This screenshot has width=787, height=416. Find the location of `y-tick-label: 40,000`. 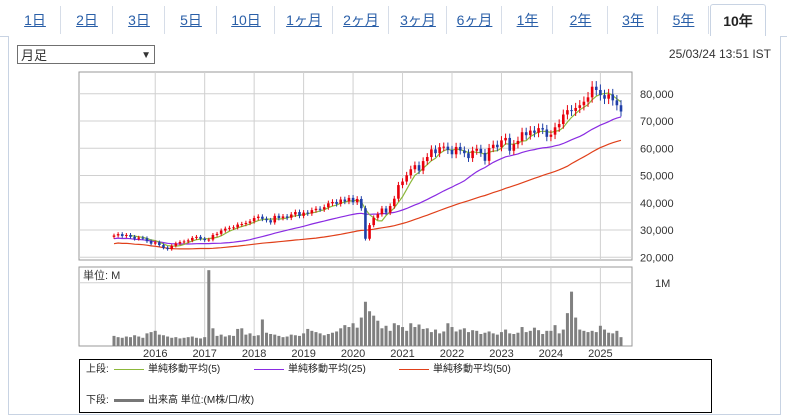

y-tick-label: 40,000 is located at coordinates (657, 204).